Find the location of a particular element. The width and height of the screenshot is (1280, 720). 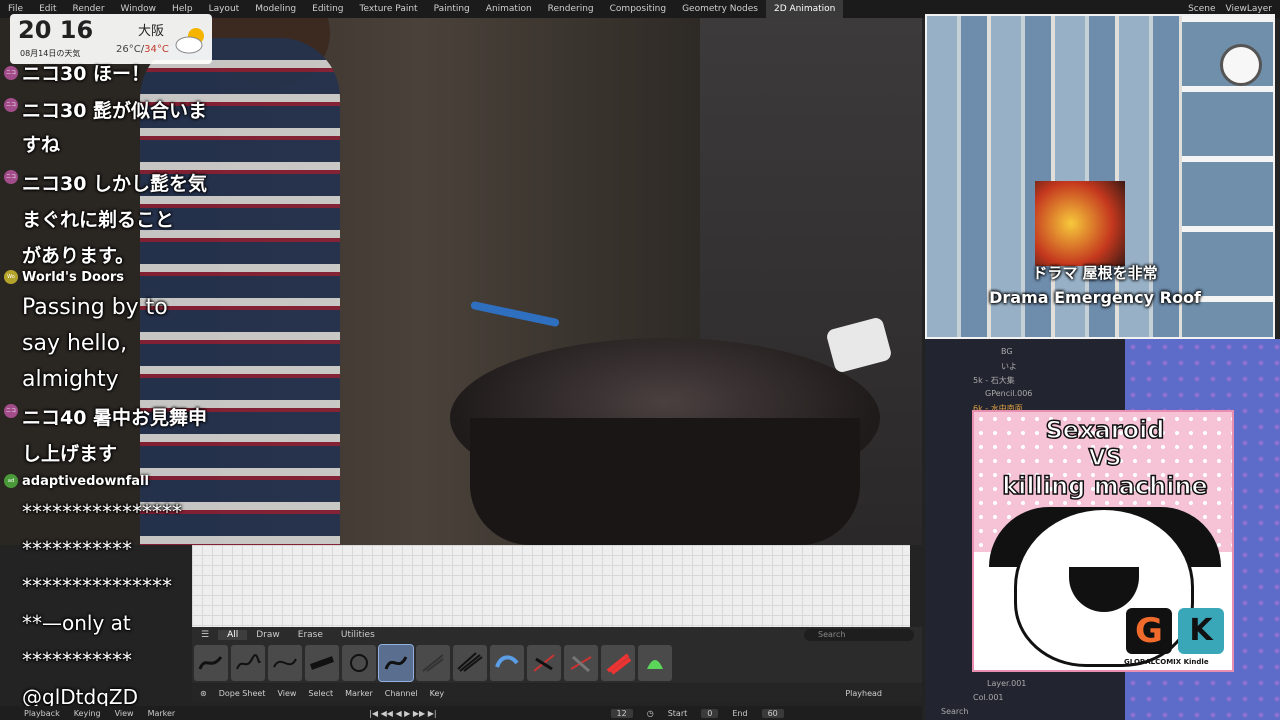

weather-city: 大阪 is located at coordinates (151, 31).